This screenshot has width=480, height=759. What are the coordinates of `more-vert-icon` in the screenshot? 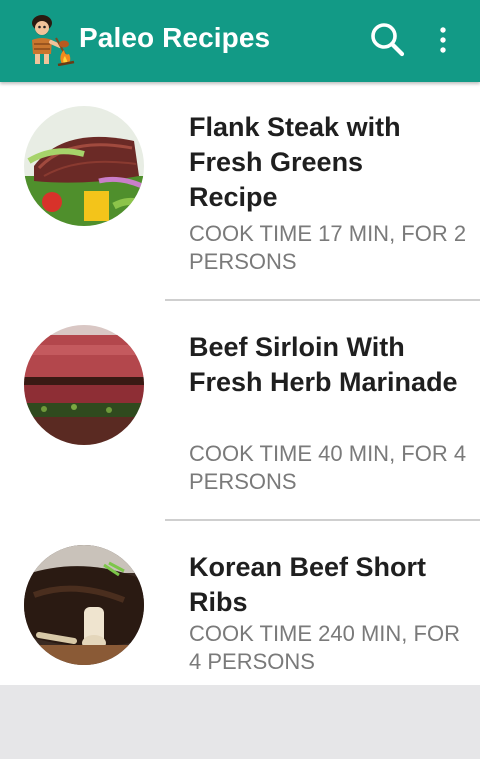 It's located at (443, 40).